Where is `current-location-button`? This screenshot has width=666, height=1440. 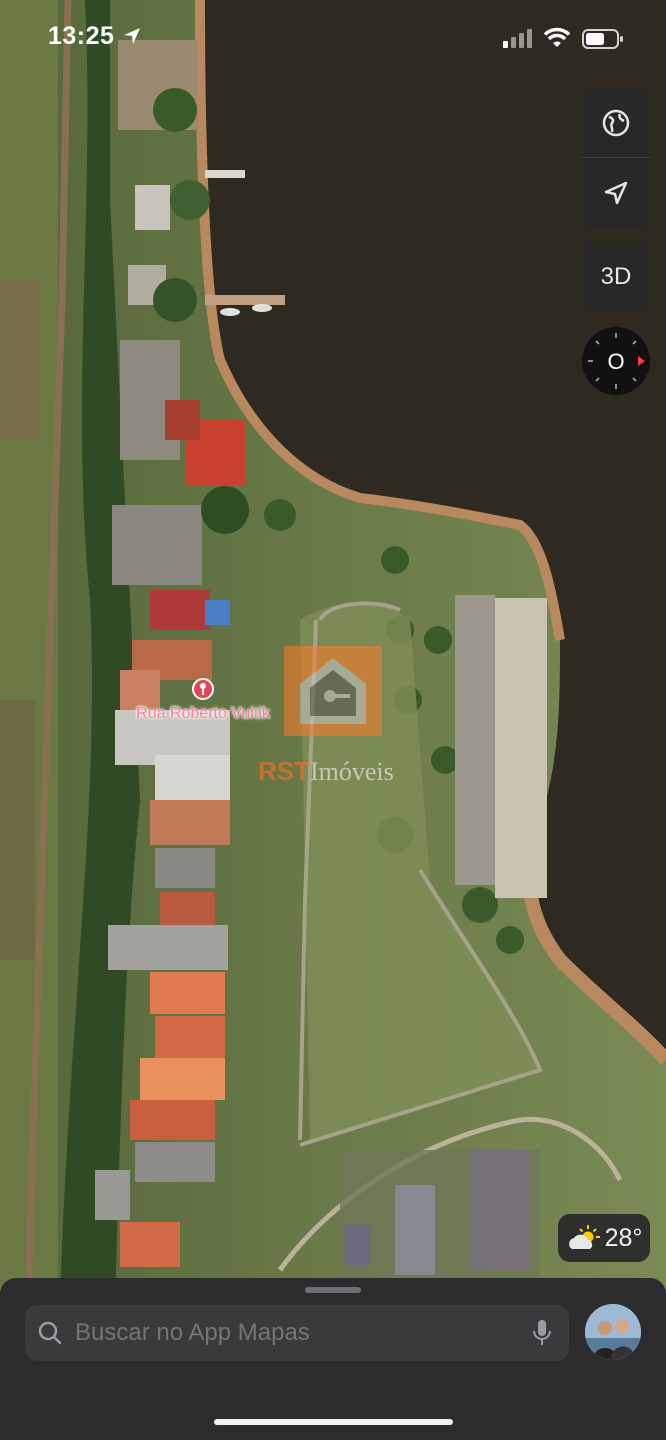 current-location-button is located at coordinates (616, 192).